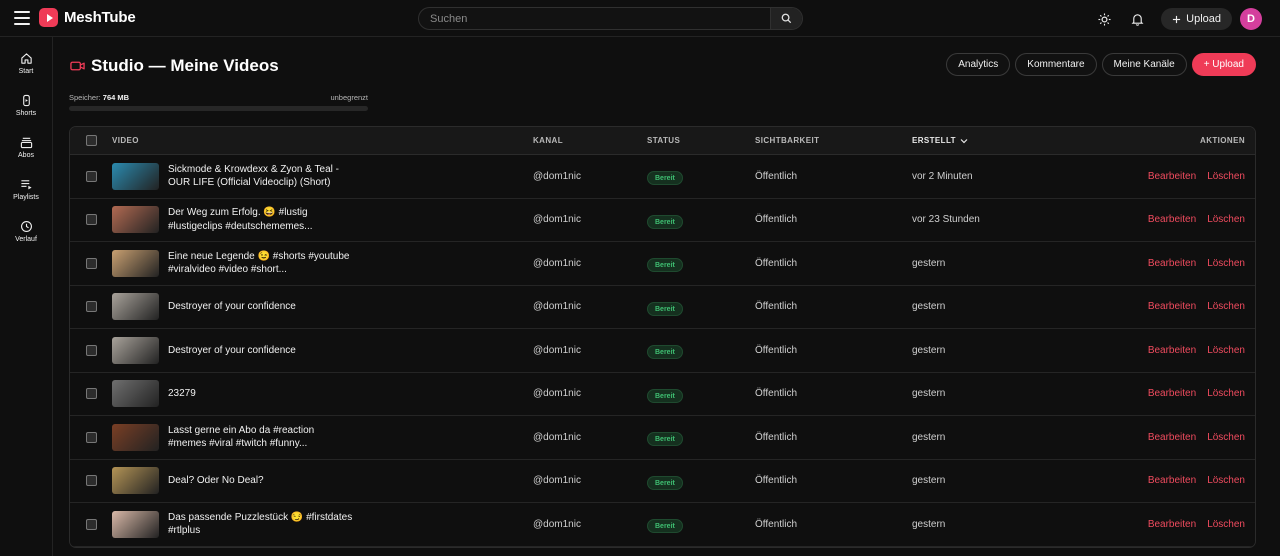 Image resolution: width=1280 pixels, height=556 pixels. Describe the element at coordinates (91, 140) in the screenshot. I see `select-all-checkbox` at that location.